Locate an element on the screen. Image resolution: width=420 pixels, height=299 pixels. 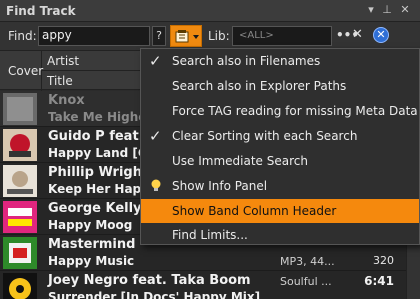
track-duration: 6:41 is located at coordinates (379, 281).